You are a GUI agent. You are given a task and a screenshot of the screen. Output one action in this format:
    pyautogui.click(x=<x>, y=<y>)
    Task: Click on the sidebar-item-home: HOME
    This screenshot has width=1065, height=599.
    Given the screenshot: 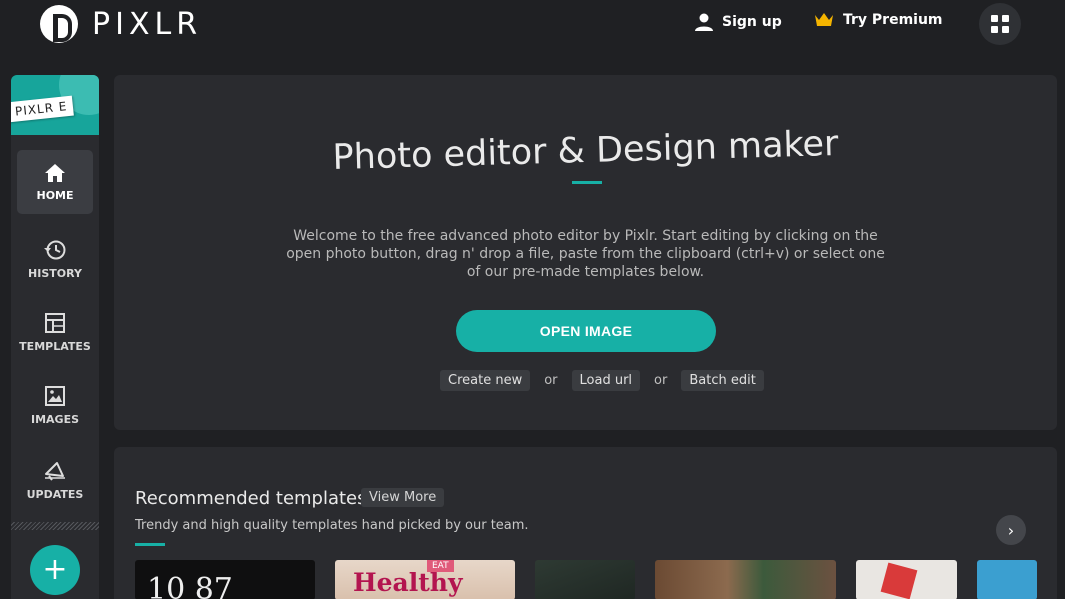 What is the action you would take?
    pyautogui.click(x=55, y=182)
    